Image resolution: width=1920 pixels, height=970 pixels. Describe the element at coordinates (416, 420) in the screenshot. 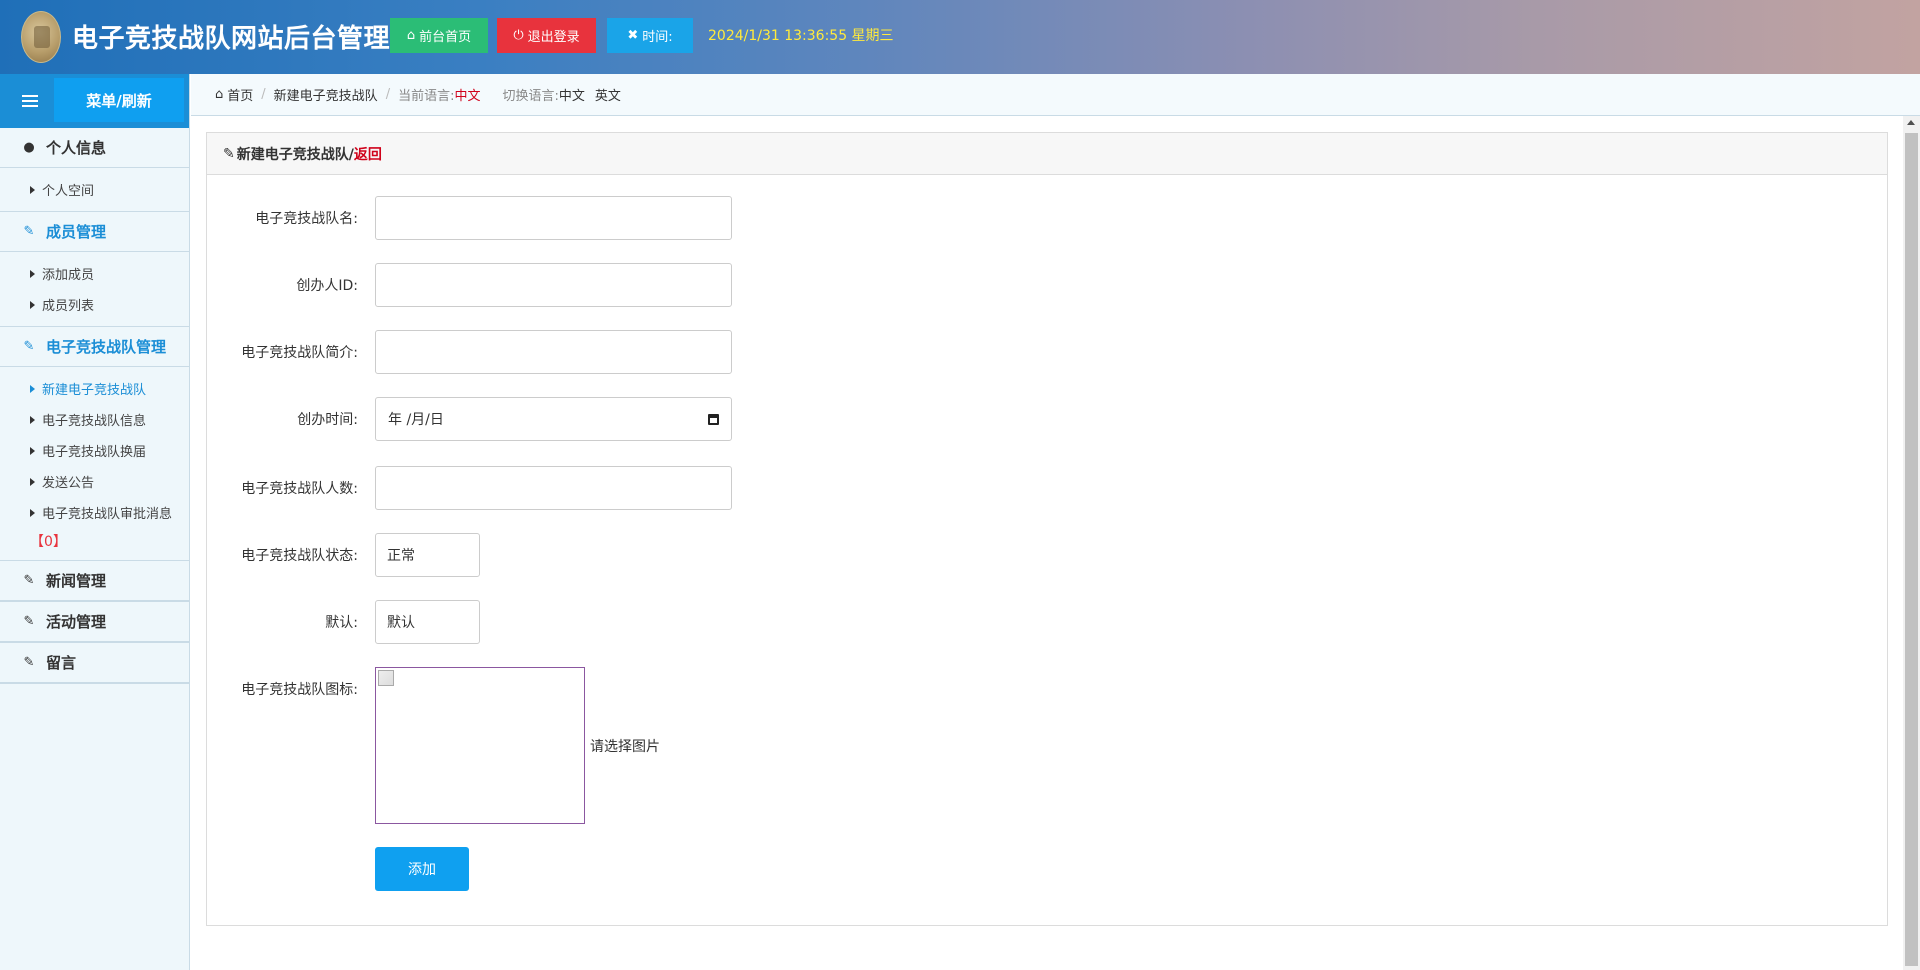

I see `date-placeholder: 年 /月/日` at that location.